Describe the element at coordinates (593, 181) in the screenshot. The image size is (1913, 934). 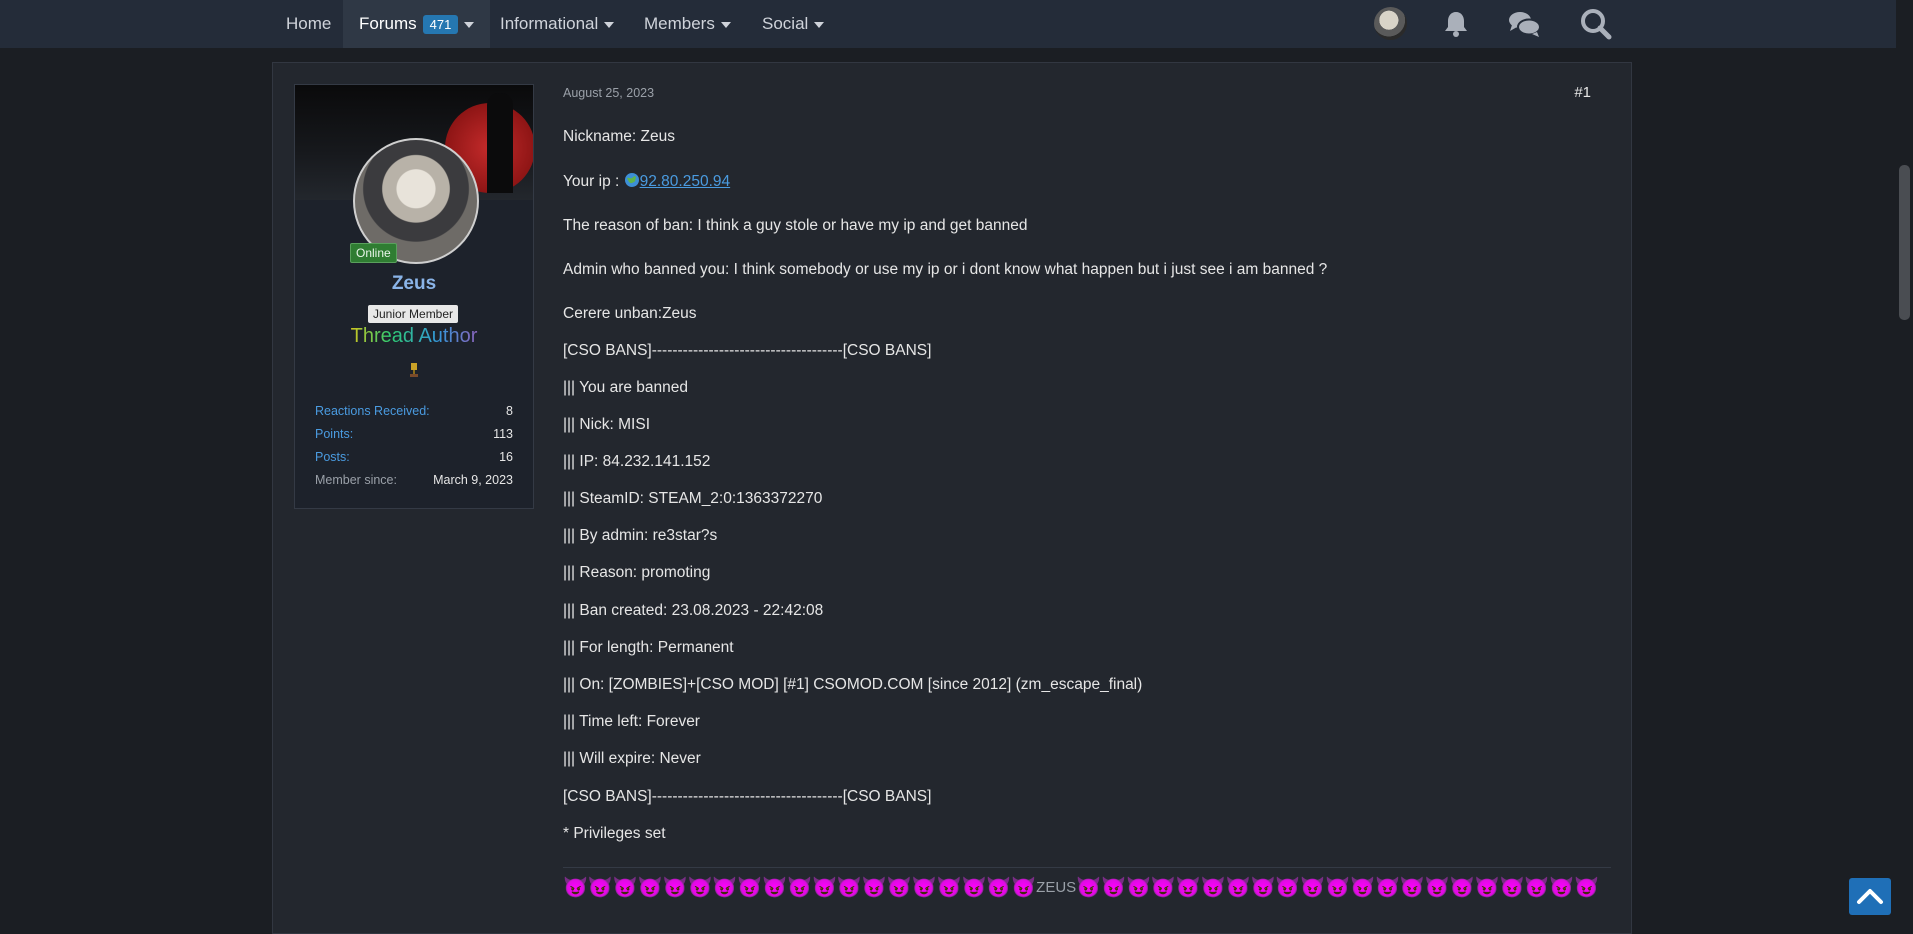
I see `ip-label: Your ip :` at that location.